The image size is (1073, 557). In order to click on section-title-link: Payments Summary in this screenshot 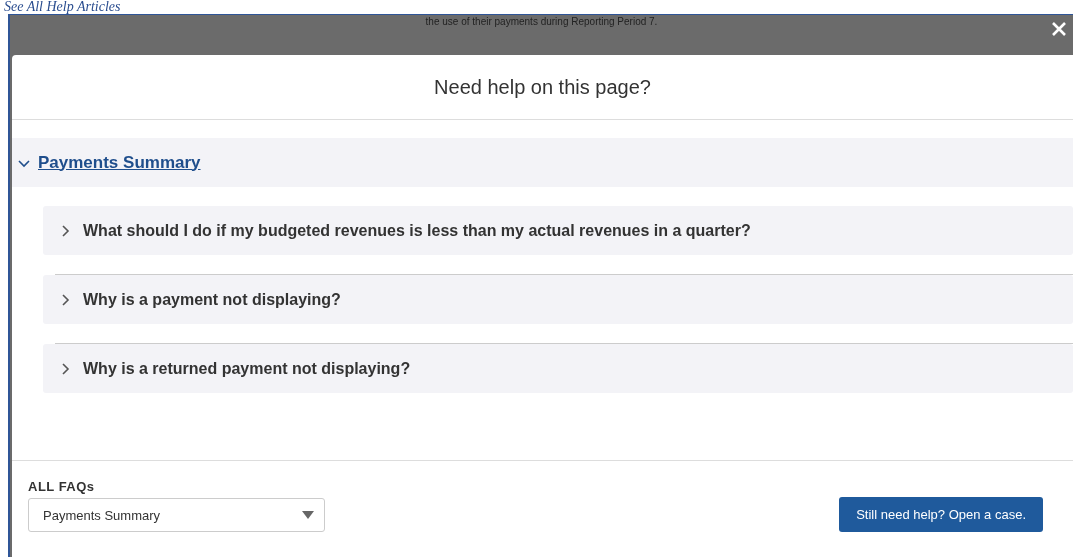, I will do `click(119, 162)`.